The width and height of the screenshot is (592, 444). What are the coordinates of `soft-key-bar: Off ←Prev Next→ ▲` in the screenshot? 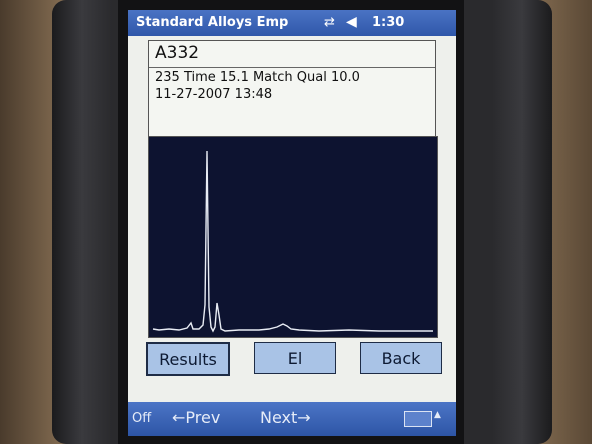 It's located at (292, 419).